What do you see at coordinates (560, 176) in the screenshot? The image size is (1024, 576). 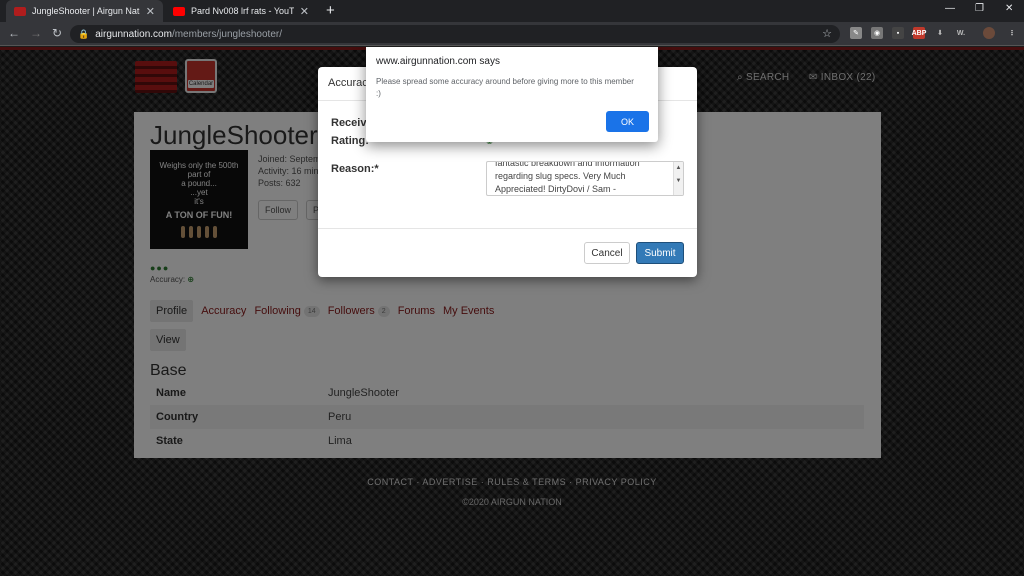 I see `reason-line: regarding slug specs. Very Much` at bounding box center [560, 176].